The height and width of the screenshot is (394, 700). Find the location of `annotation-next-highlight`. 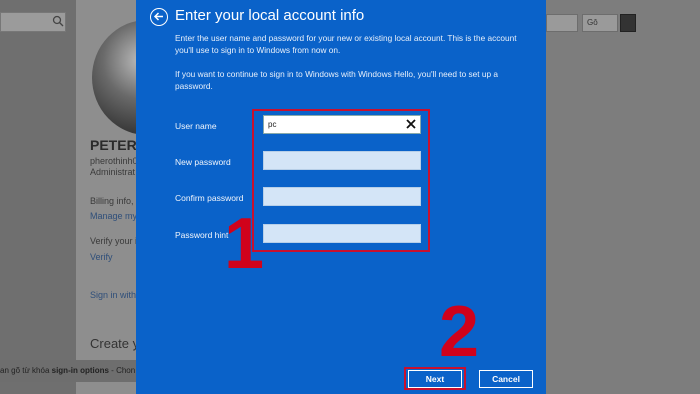

annotation-next-highlight is located at coordinates (435, 378).